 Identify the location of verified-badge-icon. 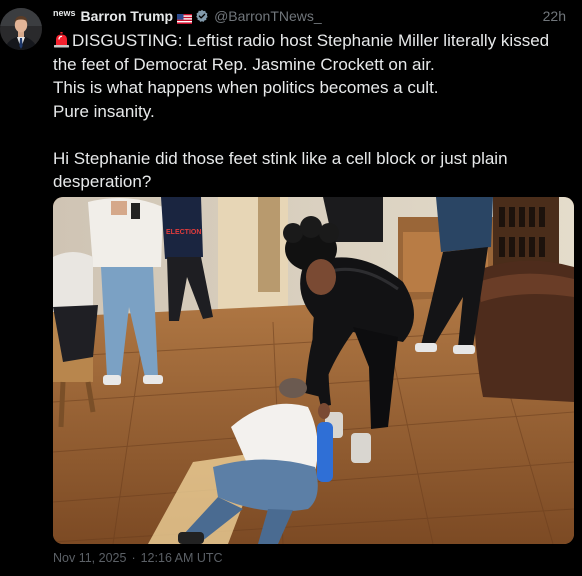
(202, 16).